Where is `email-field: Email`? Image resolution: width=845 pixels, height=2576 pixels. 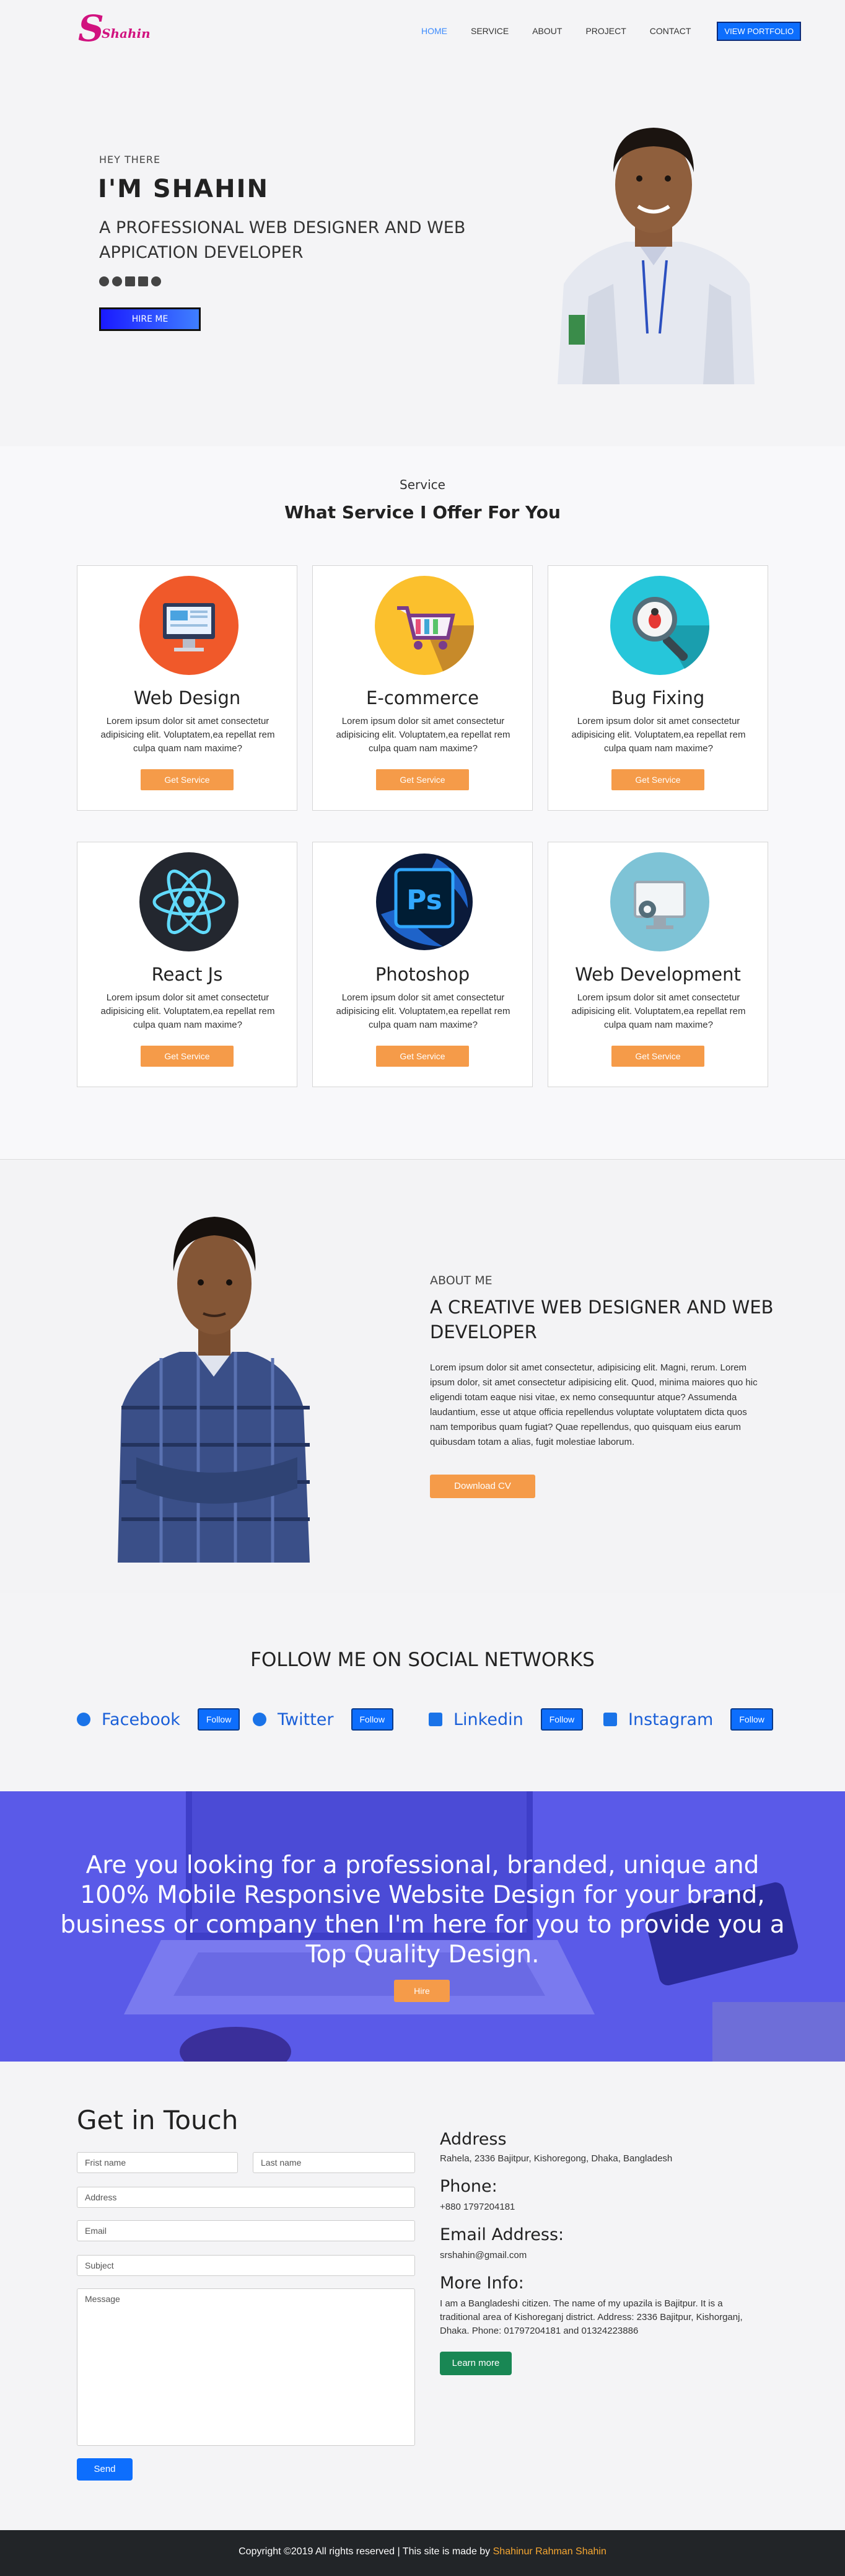 email-field: Email is located at coordinates (246, 2230).